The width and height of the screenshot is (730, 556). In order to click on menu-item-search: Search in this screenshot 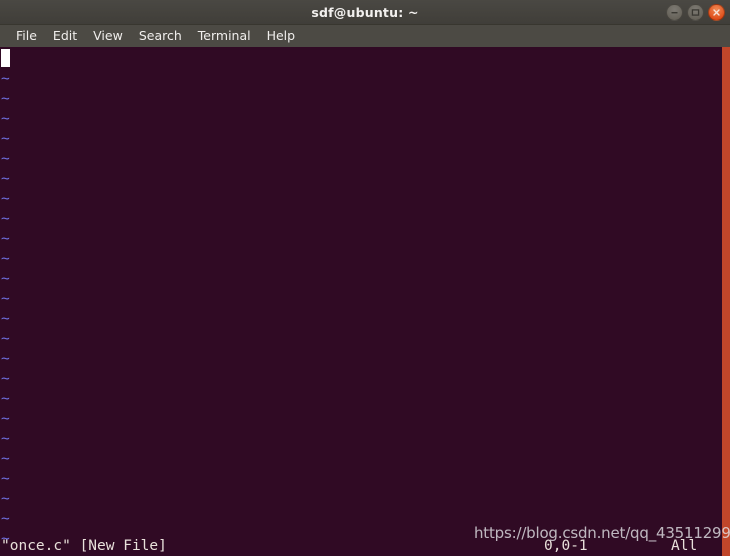, I will do `click(160, 36)`.